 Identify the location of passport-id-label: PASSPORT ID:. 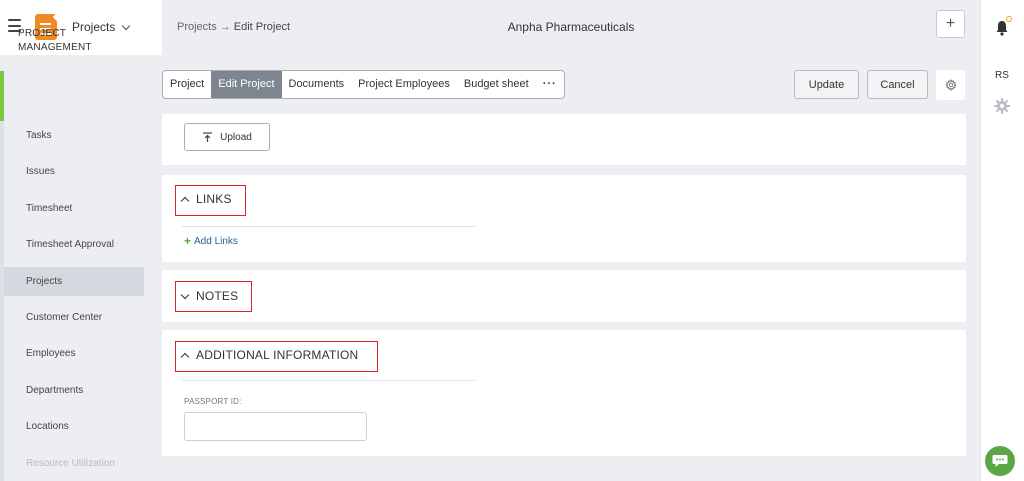
(213, 401).